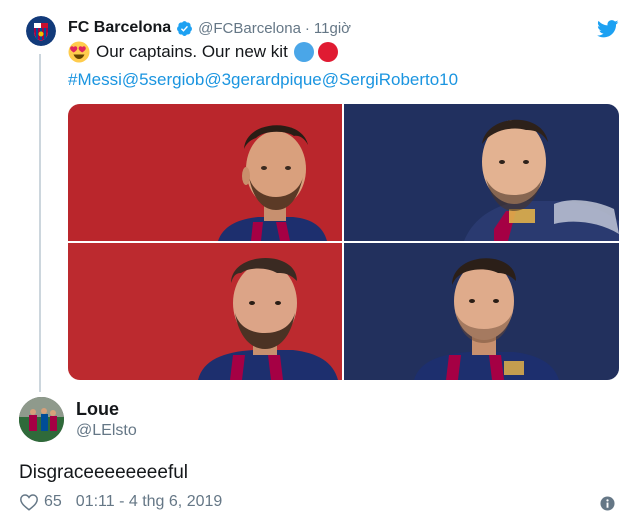 This screenshot has height=520, width=635. Describe the element at coordinates (327, 52) in the screenshot. I see `red-circle-emoji-icon` at that location.